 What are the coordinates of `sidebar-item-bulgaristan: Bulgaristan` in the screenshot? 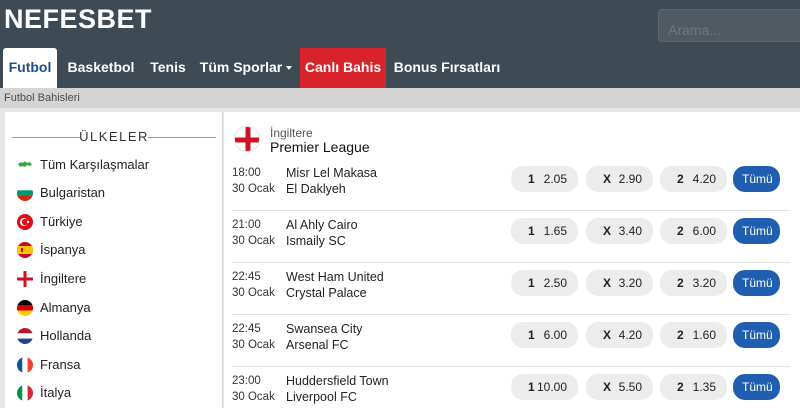 It's located at (117, 193).